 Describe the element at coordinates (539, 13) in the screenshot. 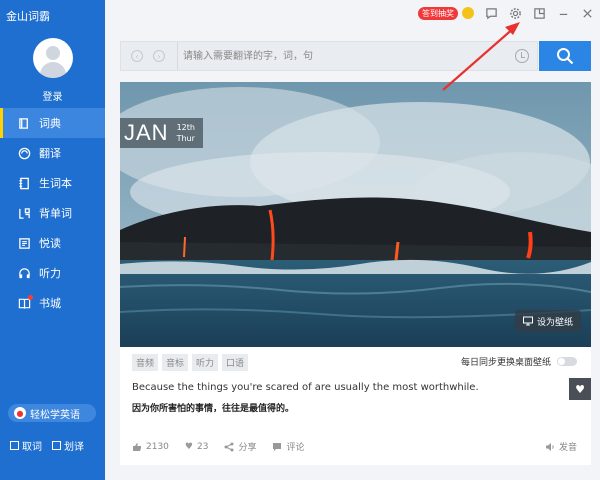

I see `mini-mode-icon` at that location.